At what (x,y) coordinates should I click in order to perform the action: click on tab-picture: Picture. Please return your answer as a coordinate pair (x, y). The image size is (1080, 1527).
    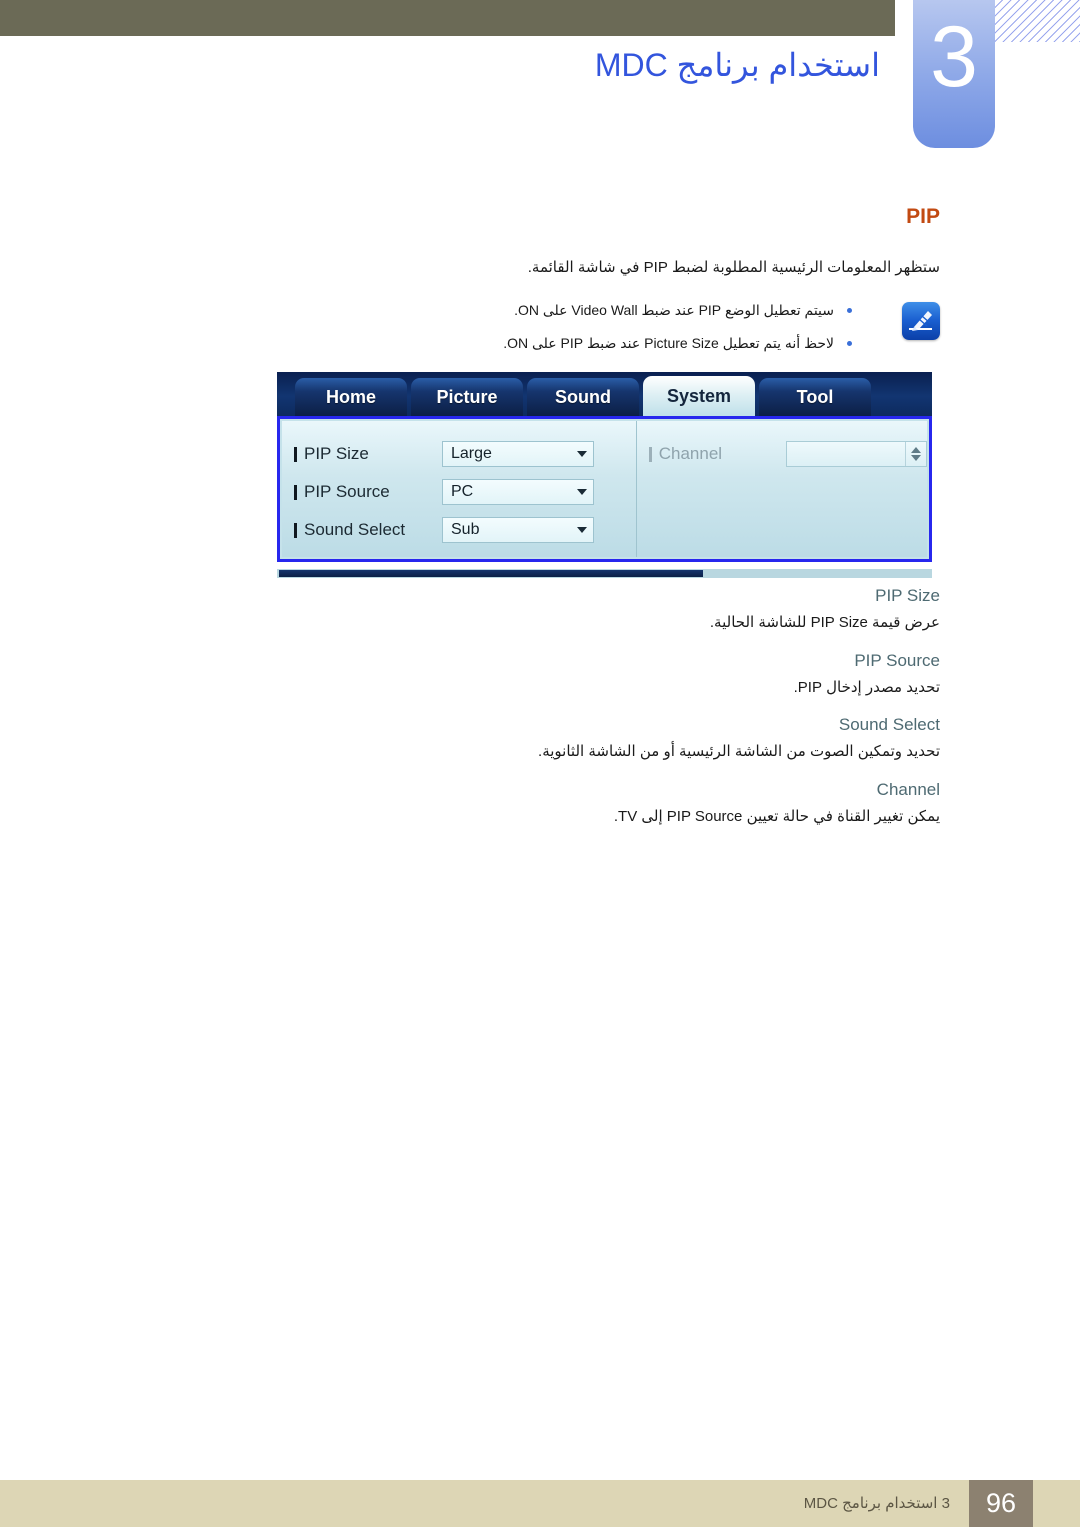
    Looking at the image, I should click on (467, 397).